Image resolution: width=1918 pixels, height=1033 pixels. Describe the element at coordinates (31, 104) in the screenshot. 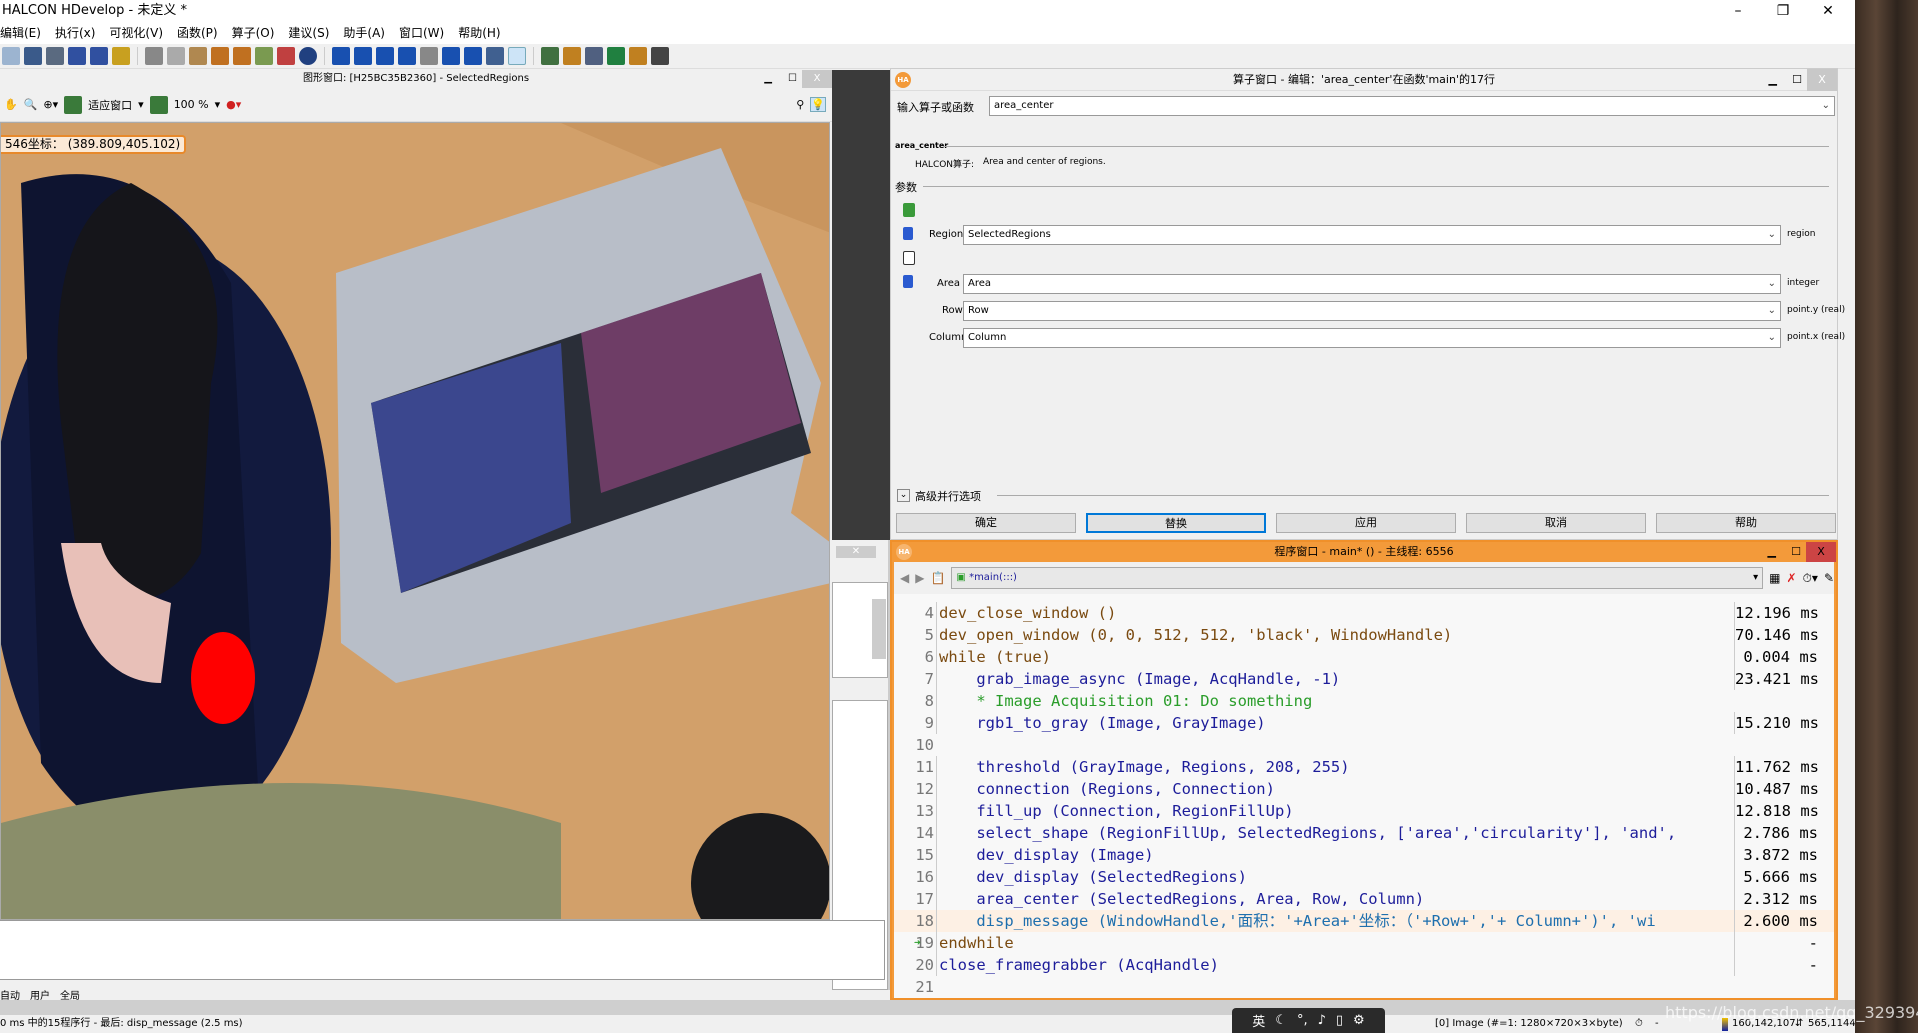

I see `magnifier-icon: 🔍` at that location.